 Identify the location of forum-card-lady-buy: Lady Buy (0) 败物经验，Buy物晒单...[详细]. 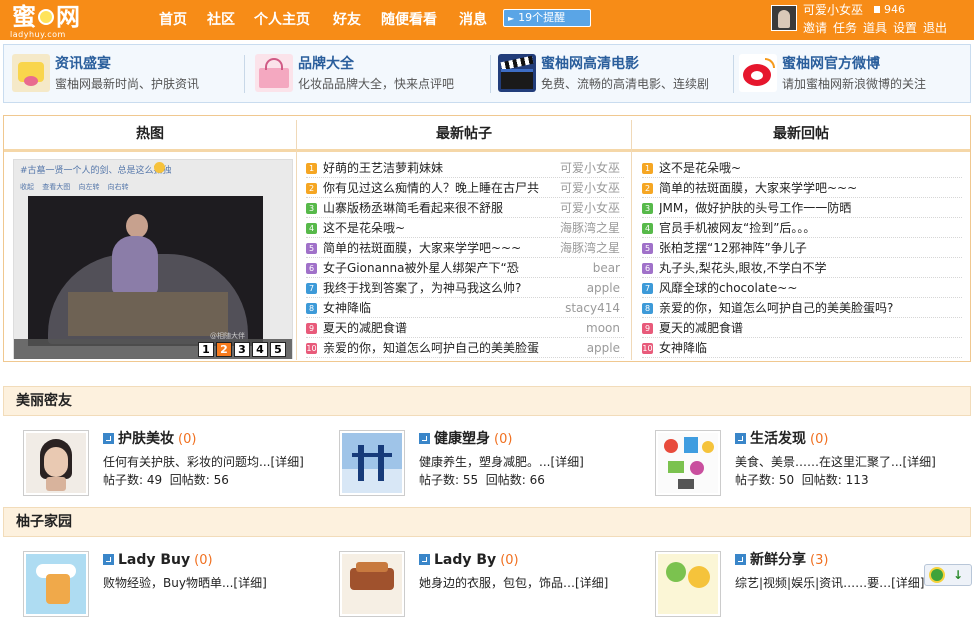
(173, 591).